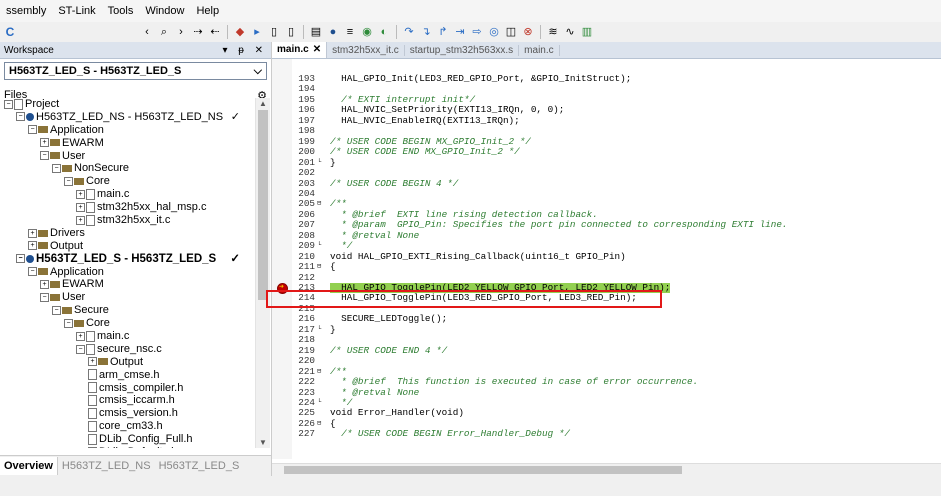 This screenshot has width=941, height=496. What do you see at coordinates (511, 32) in the screenshot?
I see `break-icon: ◫` at bounding box center [511, 32].